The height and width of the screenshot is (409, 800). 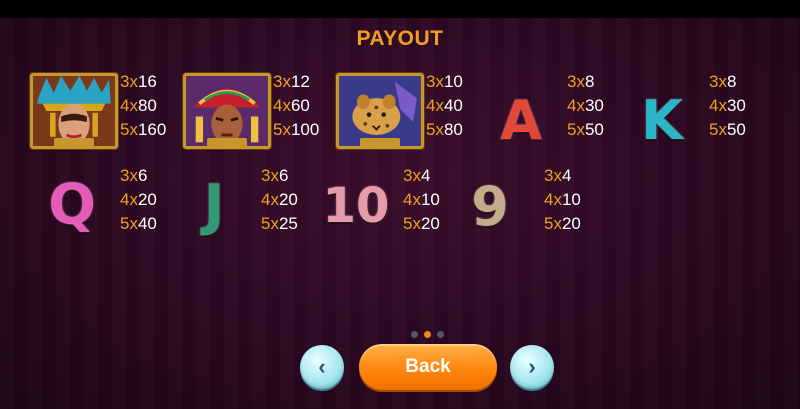 I want to click on jaguar-symbol, so click(x=380, y=111).